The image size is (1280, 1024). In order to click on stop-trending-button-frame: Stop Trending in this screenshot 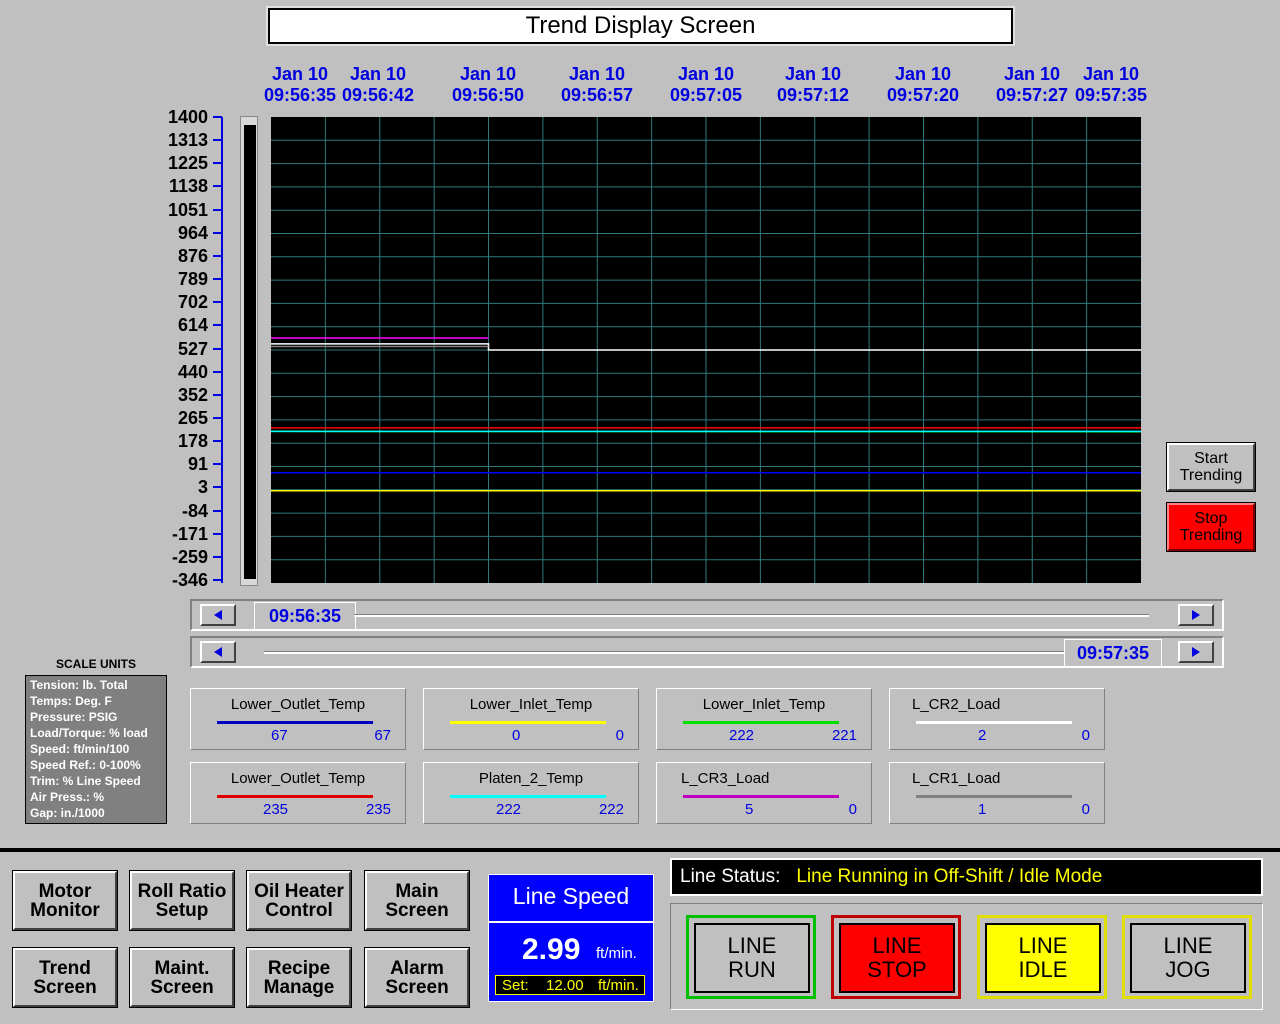, I will do `click(1211, 527)`.